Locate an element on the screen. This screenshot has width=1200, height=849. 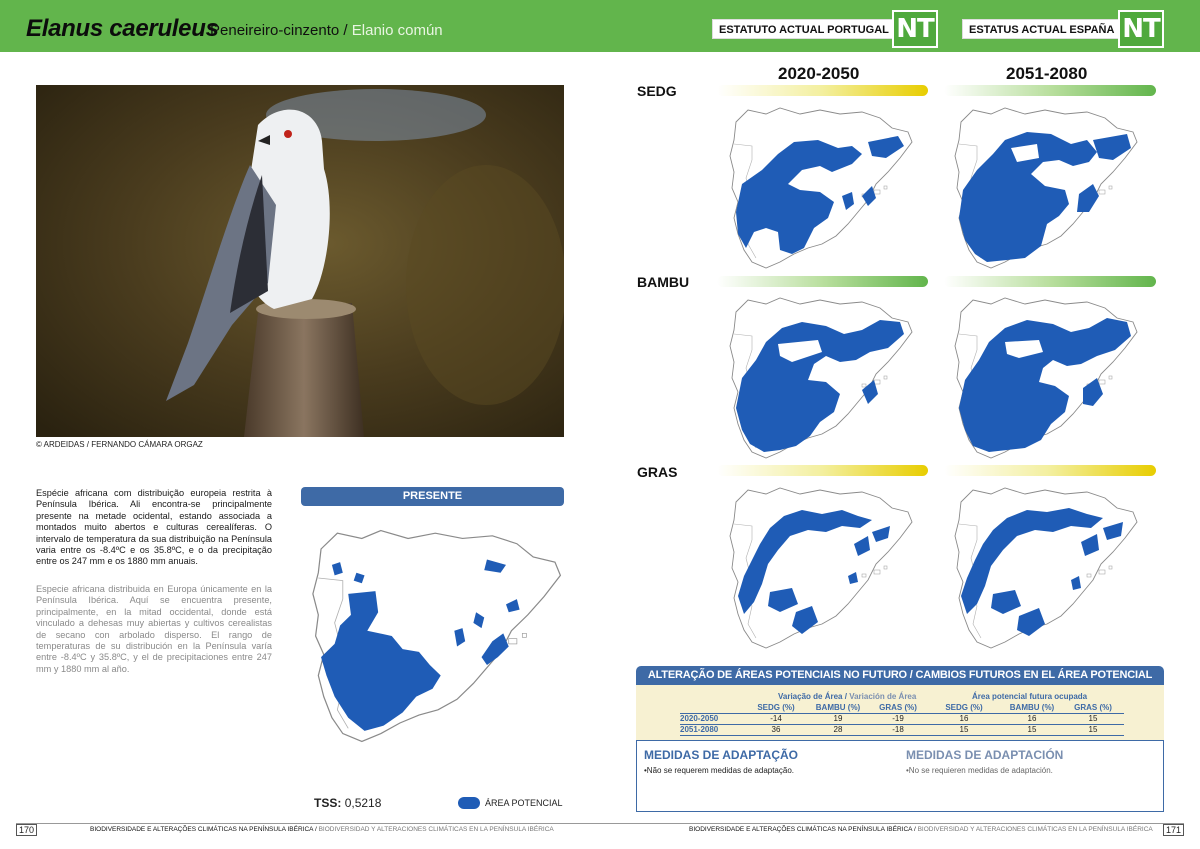
table-row: 2020-2050 -14 19 -19 16 16 15 is located at coordinates (902, 719).